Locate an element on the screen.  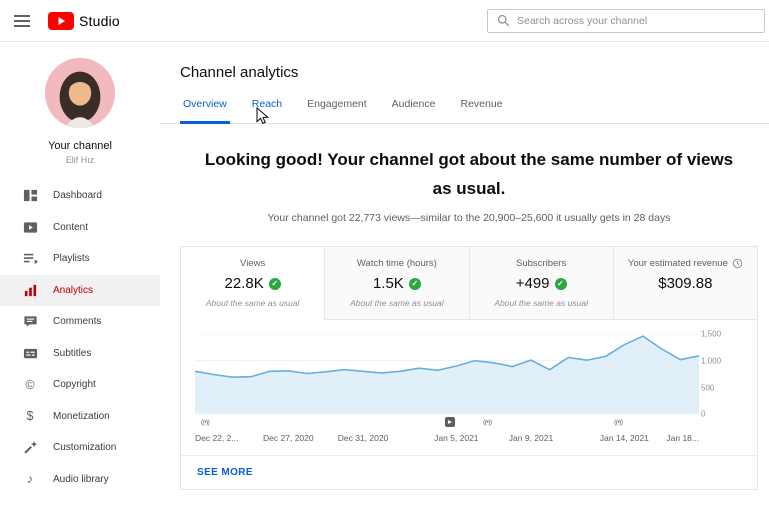
audio-library-icon: ♪ is located at coordinates (30, 479).